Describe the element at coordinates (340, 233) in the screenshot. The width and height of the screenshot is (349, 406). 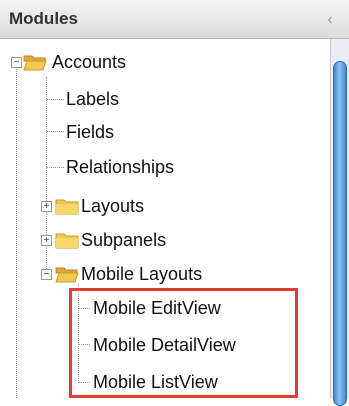
I see `scrollbar-thumb` at that location.